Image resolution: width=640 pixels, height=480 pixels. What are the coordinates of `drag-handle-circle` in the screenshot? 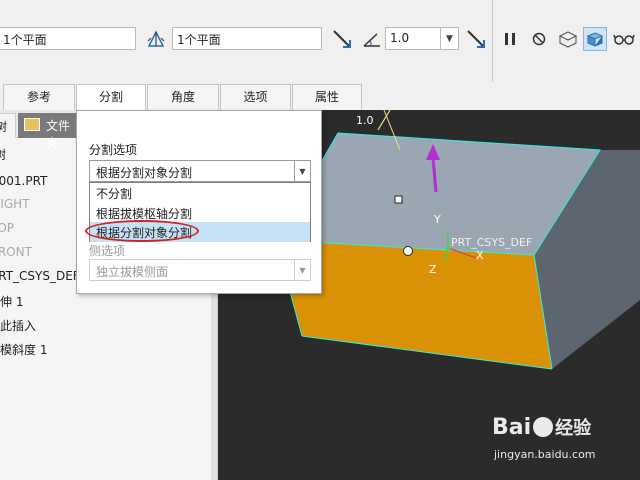 It's located at (408, 251).